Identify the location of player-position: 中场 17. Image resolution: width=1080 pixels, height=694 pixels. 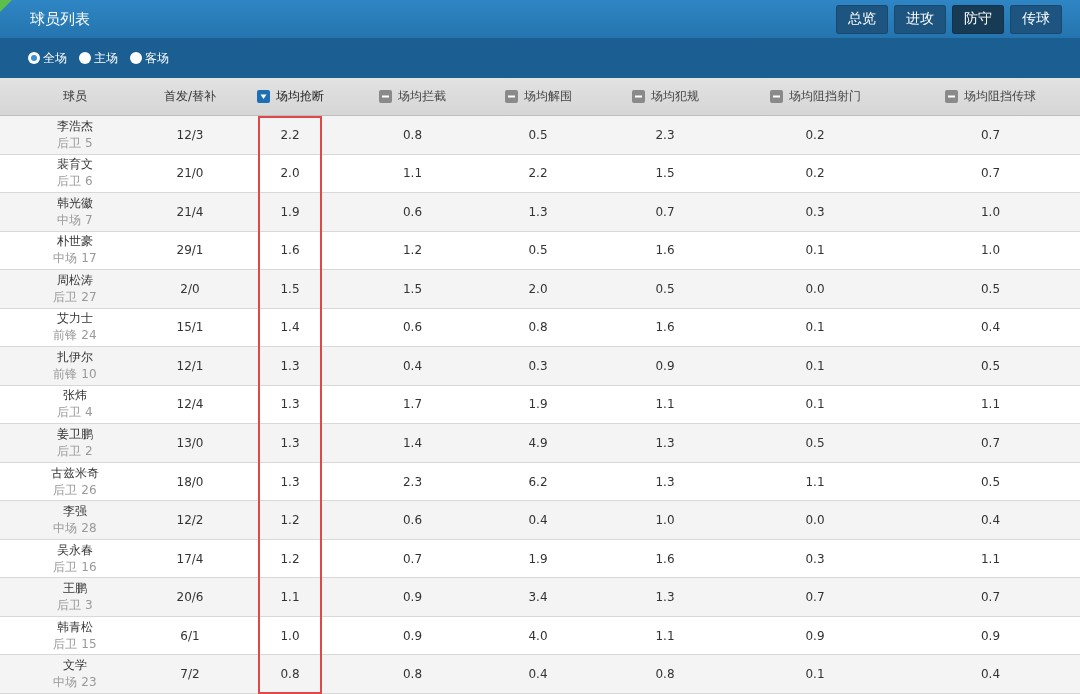
(75, 259).